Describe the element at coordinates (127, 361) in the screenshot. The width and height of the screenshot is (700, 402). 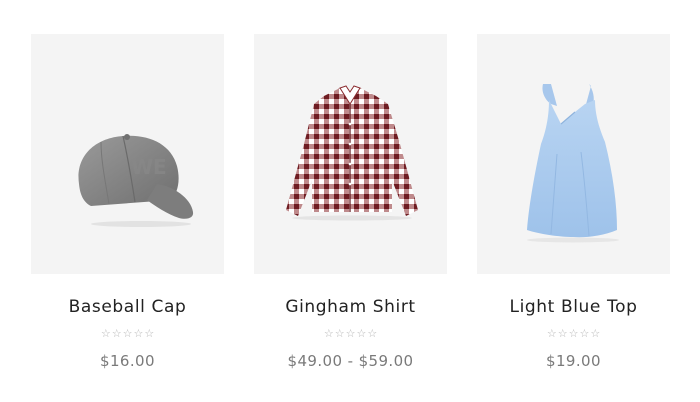
I see `product-price: $16.00` at that location.